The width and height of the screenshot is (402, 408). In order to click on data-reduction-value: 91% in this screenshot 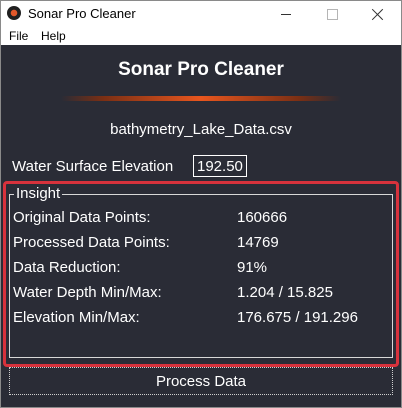, I will do `click(252, 267)`.